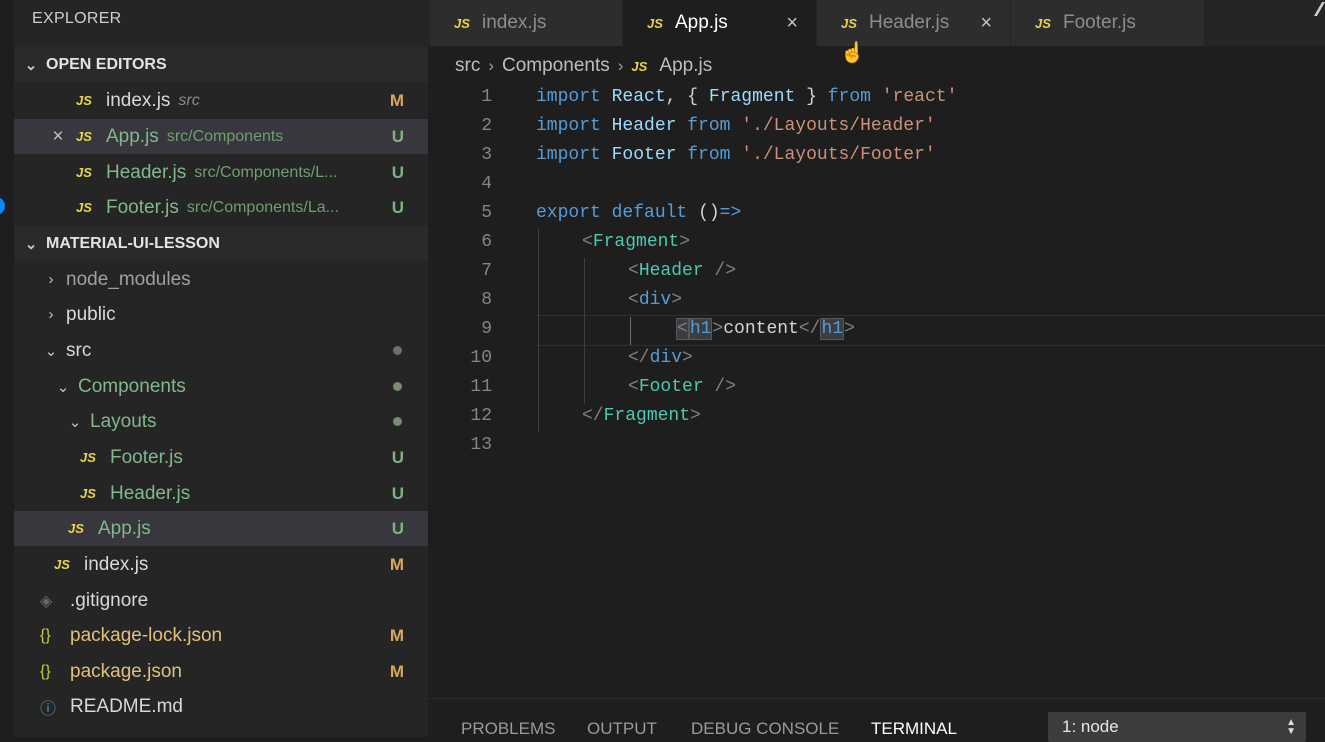 The width and height of the screenshot is (1325, 742). Describe the element at coordinates (221, 350) in the screenshot. I see `tree-folder-src: ⌄ src` at that location.